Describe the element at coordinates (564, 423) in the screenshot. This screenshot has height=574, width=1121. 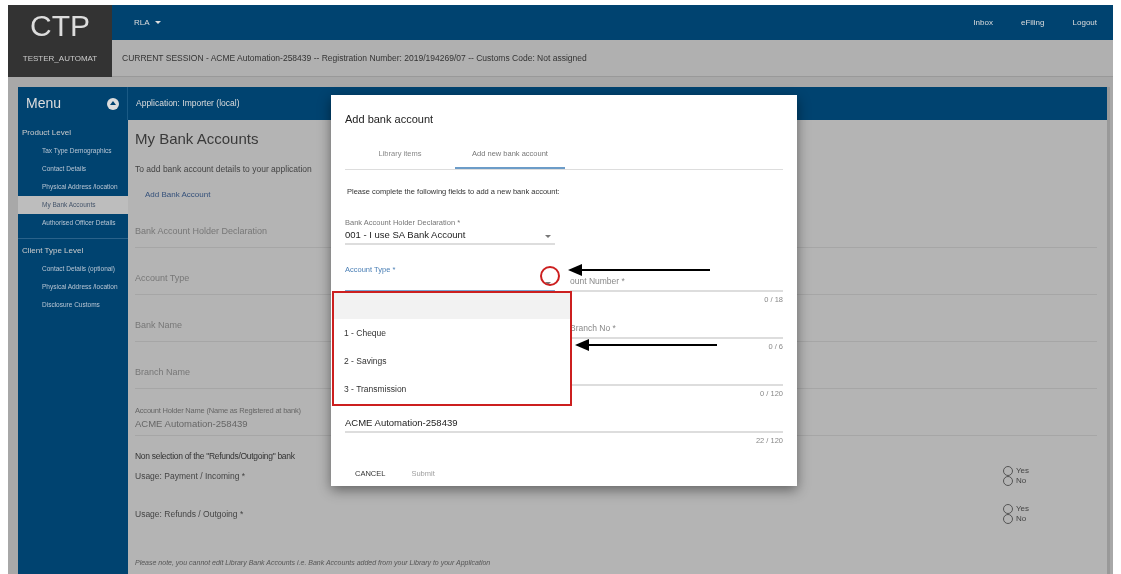
I see `input-field: ACME Automation-258439` at that location.